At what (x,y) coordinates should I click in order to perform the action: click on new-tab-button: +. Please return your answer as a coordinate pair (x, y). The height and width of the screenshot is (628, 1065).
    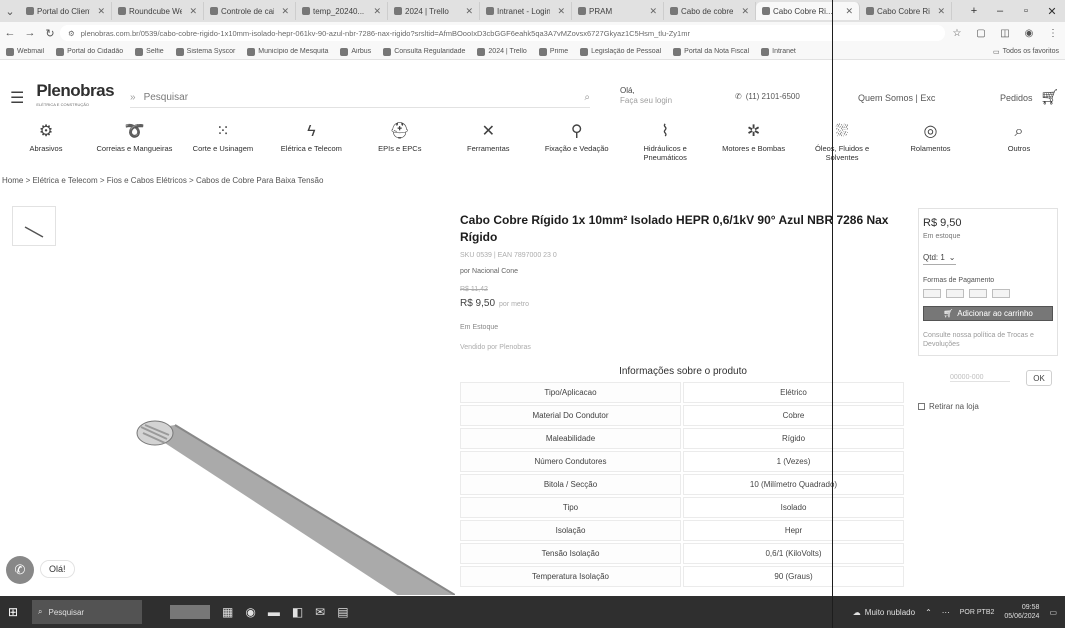
    Looking at the image, I should click on (974, 11).